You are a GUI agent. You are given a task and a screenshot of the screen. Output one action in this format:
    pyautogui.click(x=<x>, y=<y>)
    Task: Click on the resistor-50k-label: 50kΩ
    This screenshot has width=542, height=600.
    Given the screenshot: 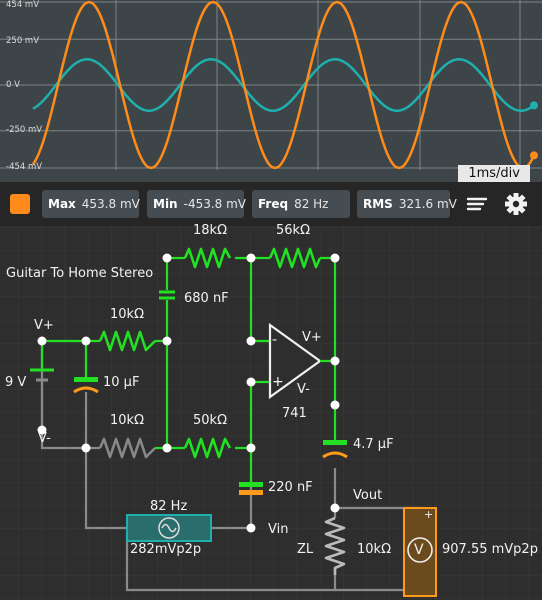 What is the action you would take?
    pyautogui.click(x=210, y=420)
    